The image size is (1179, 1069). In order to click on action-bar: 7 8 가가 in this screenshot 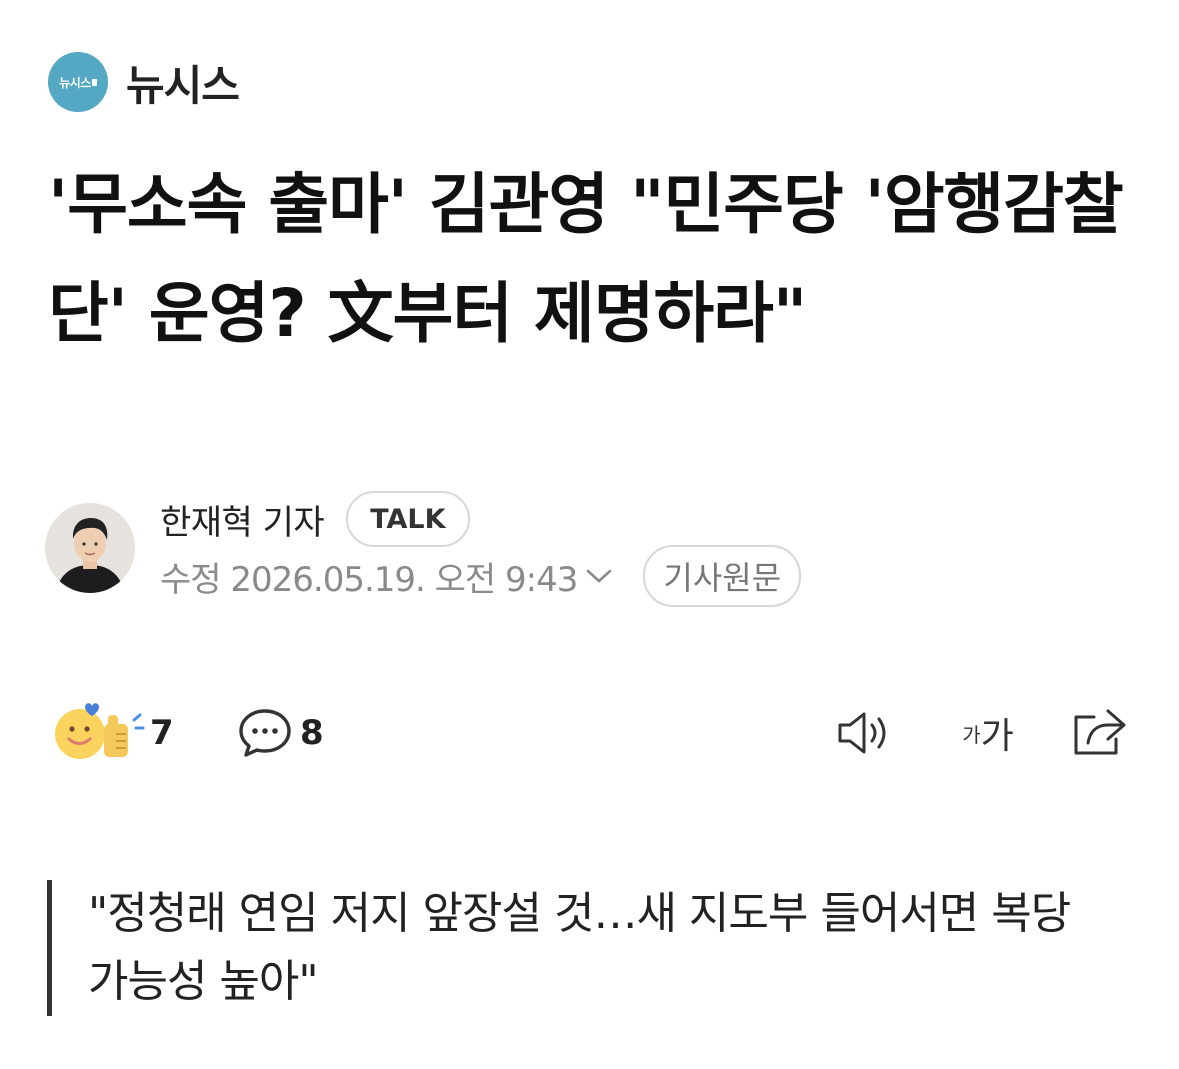, I will do `click(595, 733)`.